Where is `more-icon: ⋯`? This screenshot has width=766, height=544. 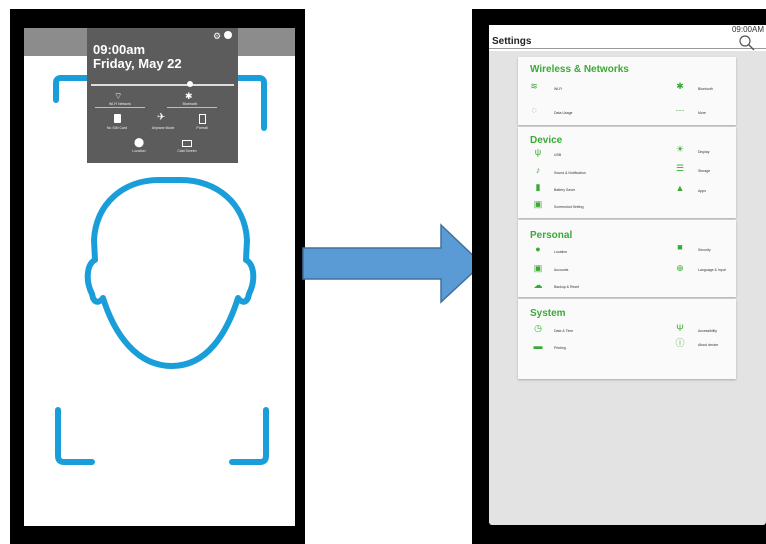
more-icon: ⋯ is located at coordinates (680, 110).